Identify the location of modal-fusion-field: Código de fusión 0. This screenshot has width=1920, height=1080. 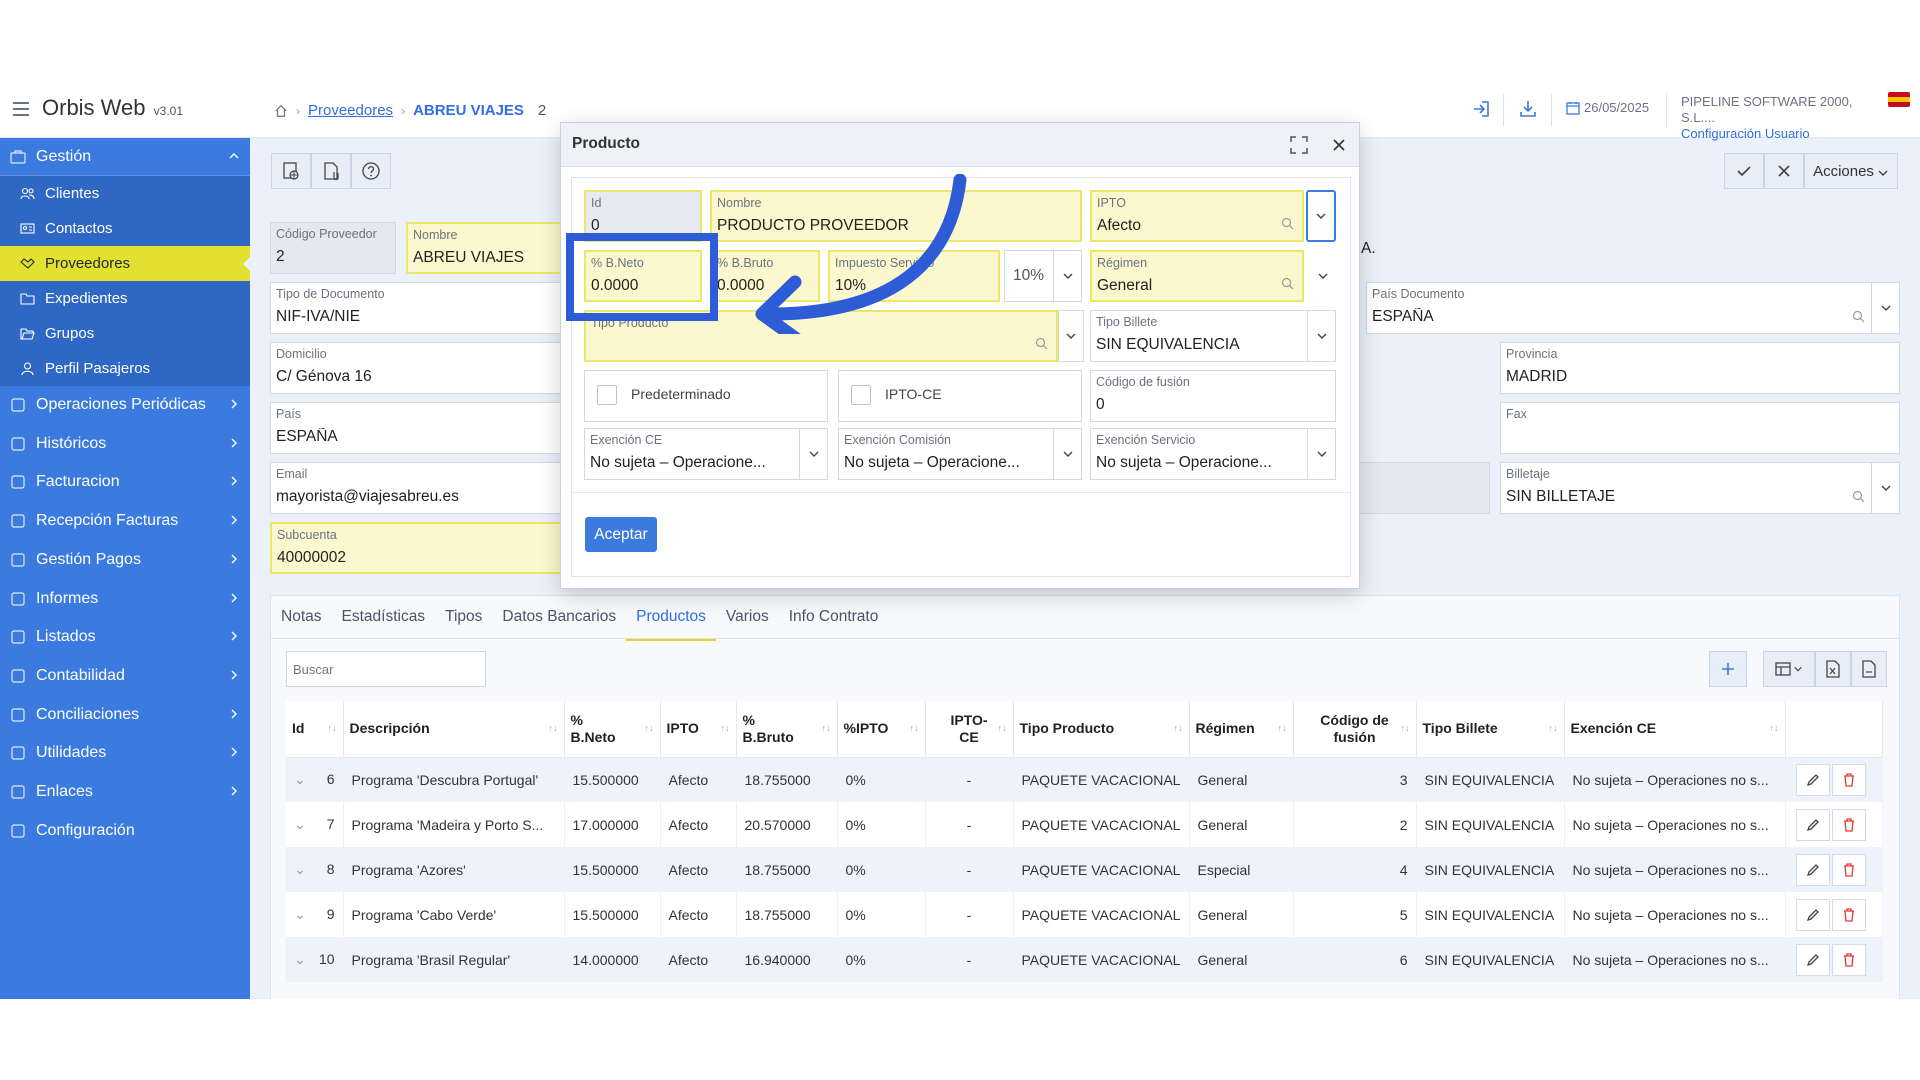
(1213, 396).